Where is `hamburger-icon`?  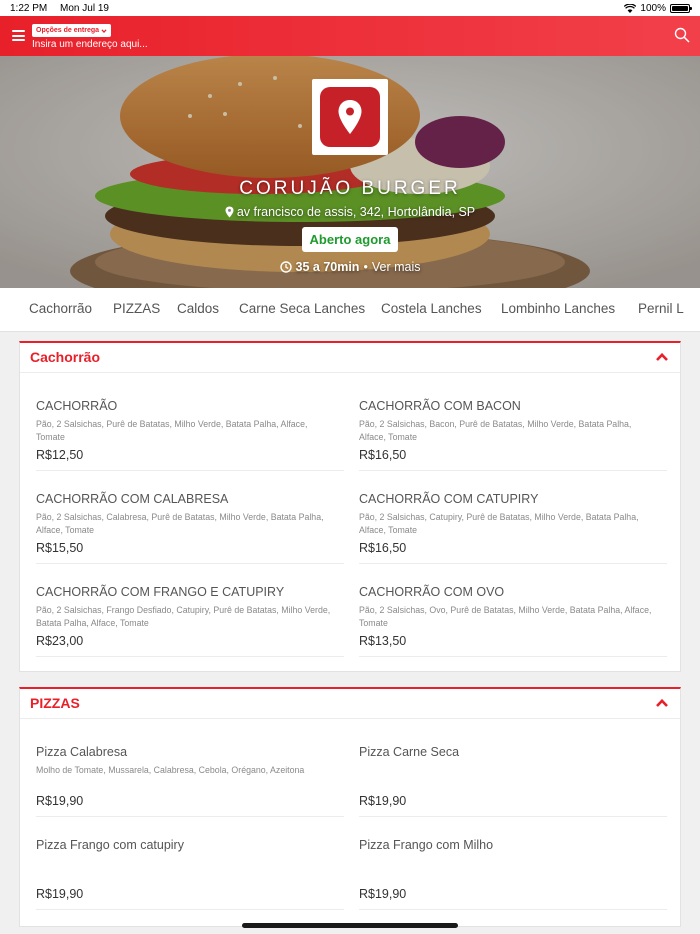 hamburger-icon is located at coordinates (18, 35).